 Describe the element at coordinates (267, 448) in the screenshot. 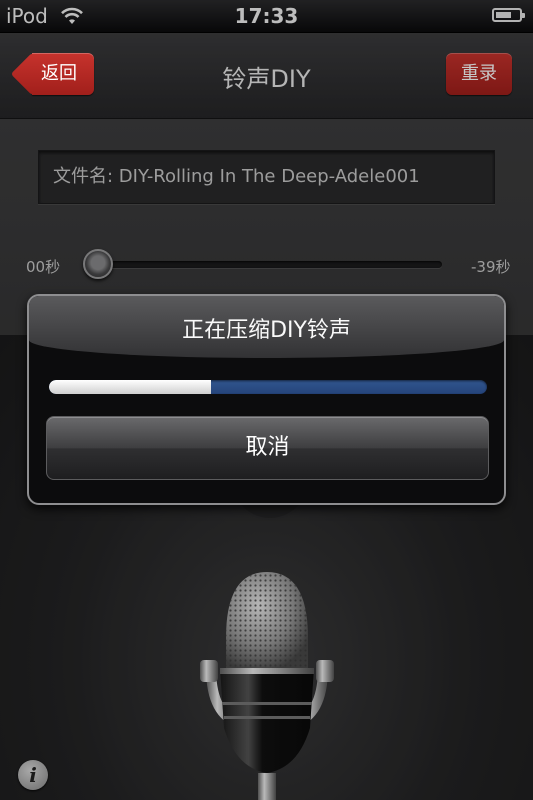

I see `cancel-button: 取消` at that location.